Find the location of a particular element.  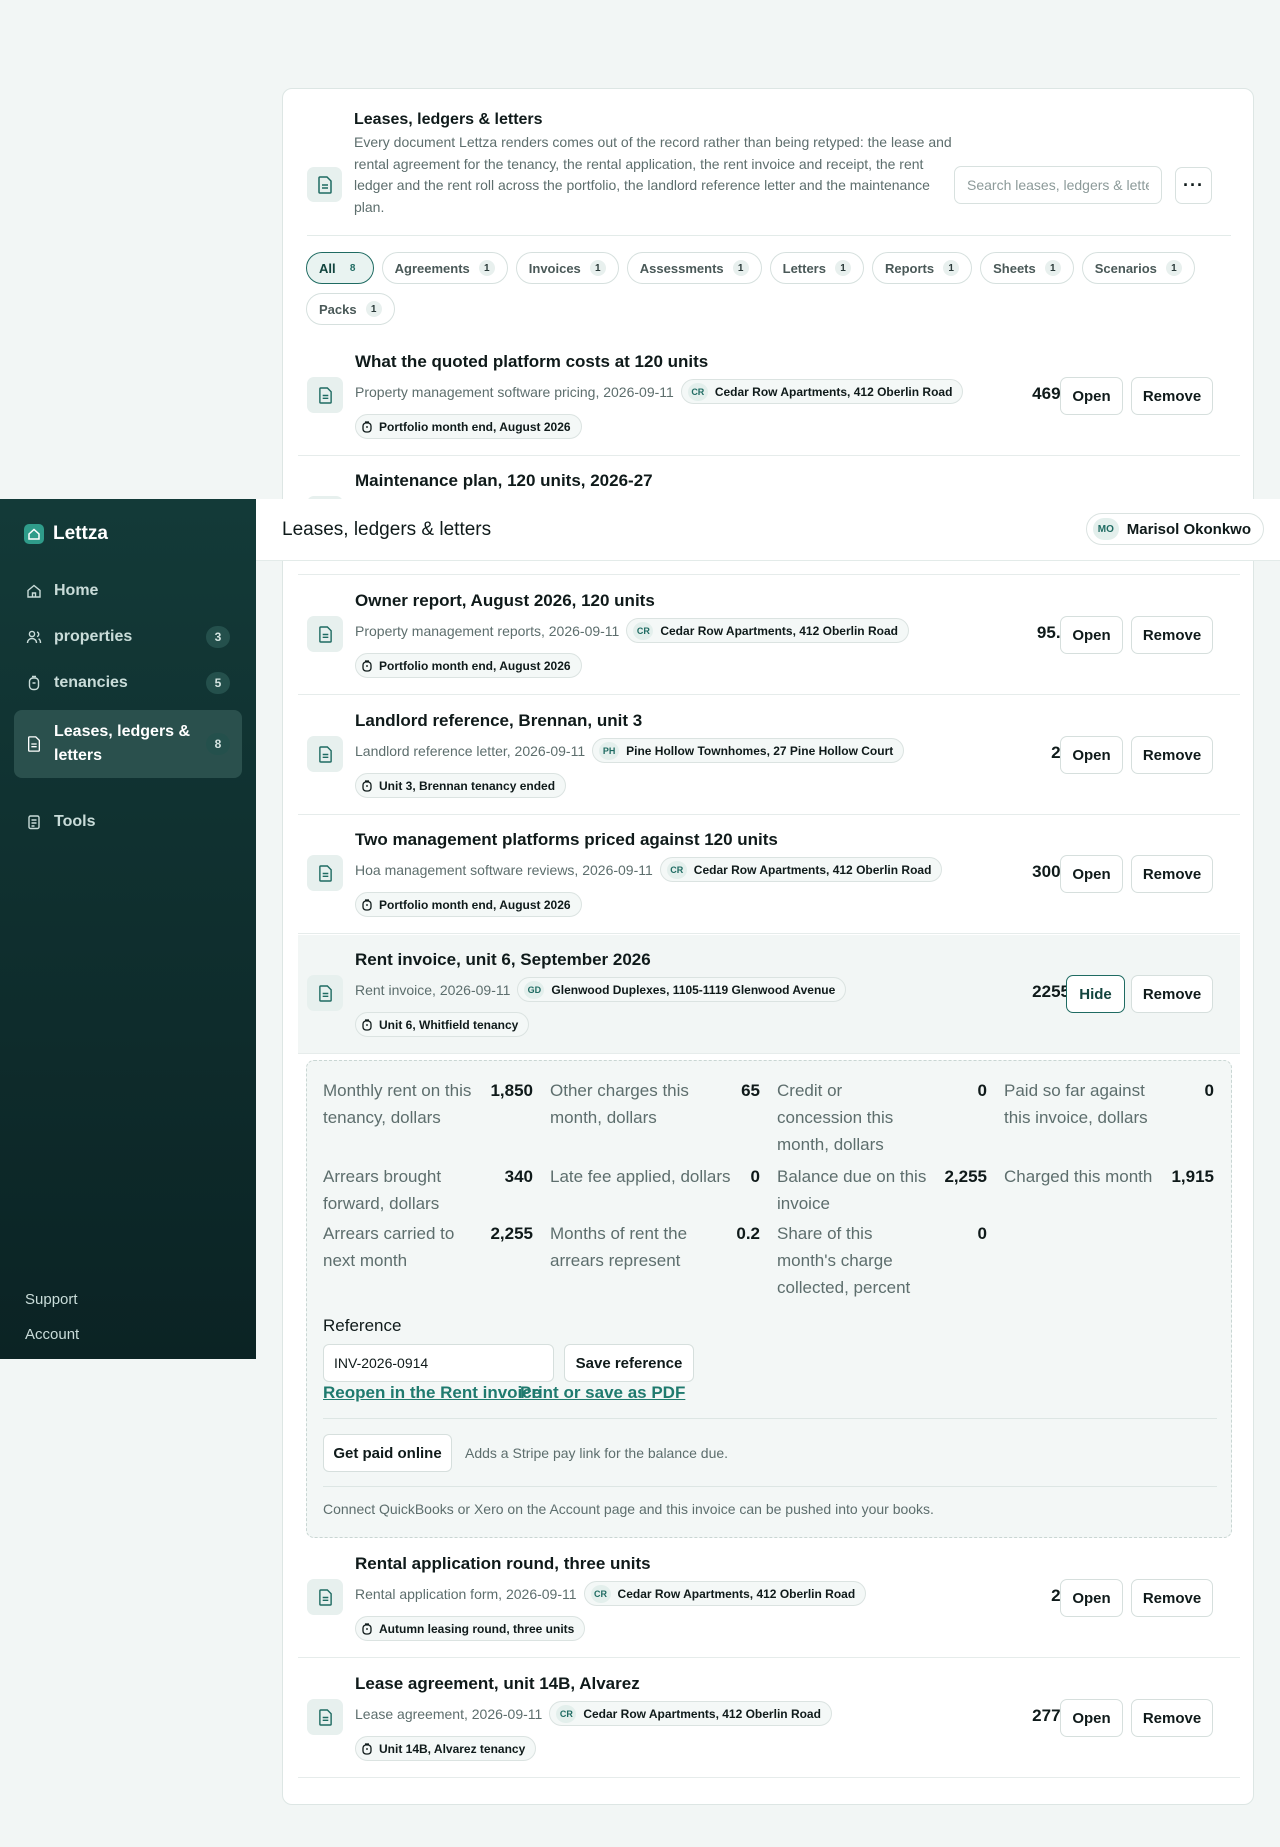

count-badge: 8 is located at coordinates (218, 744).